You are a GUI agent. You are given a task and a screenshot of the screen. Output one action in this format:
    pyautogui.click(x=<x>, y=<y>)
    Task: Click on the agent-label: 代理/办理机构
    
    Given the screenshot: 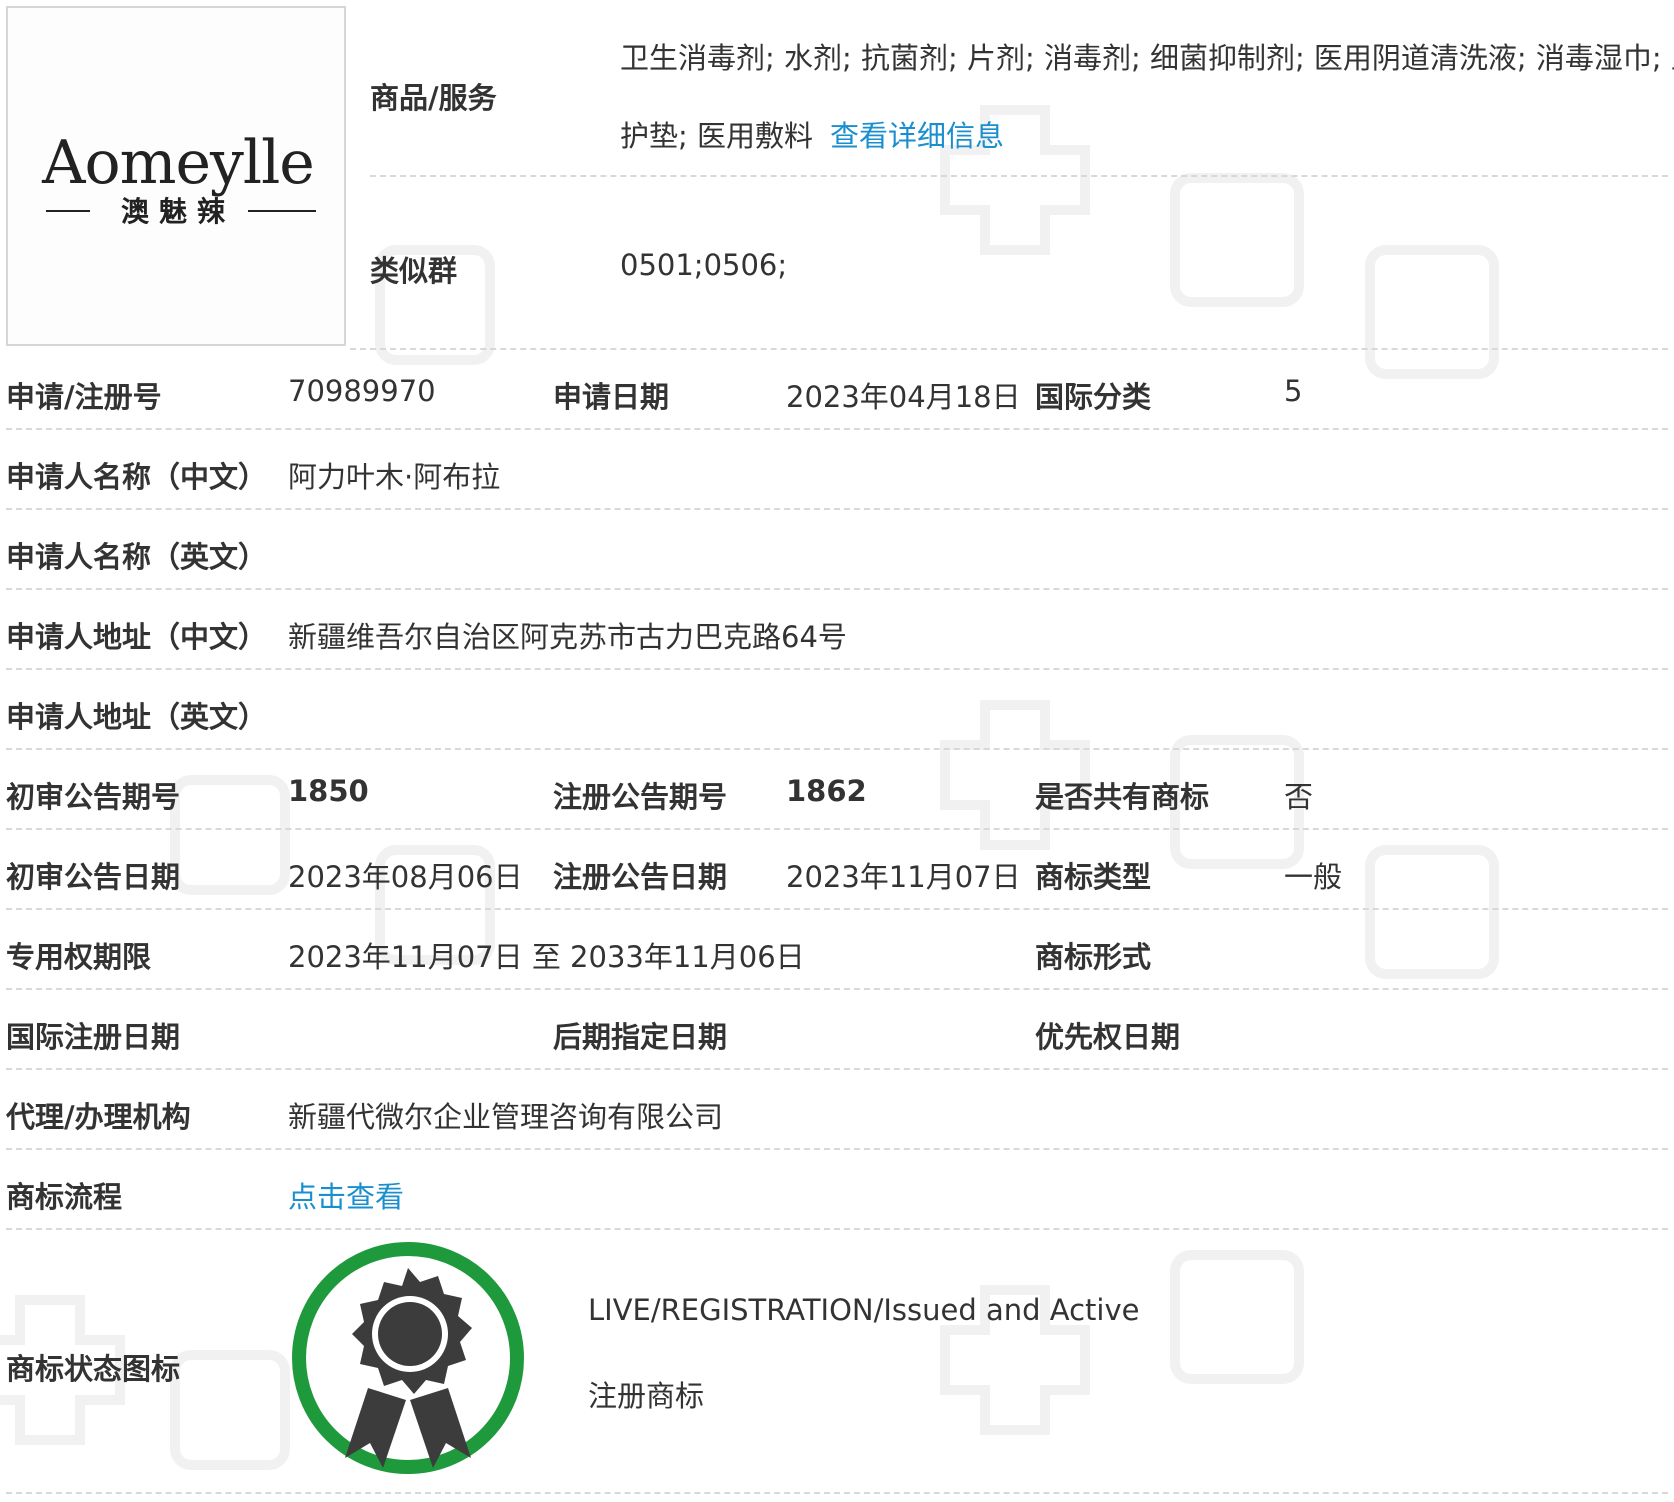 What is the action you would take?
    pyautogui.click(x=98, y=1117)
    